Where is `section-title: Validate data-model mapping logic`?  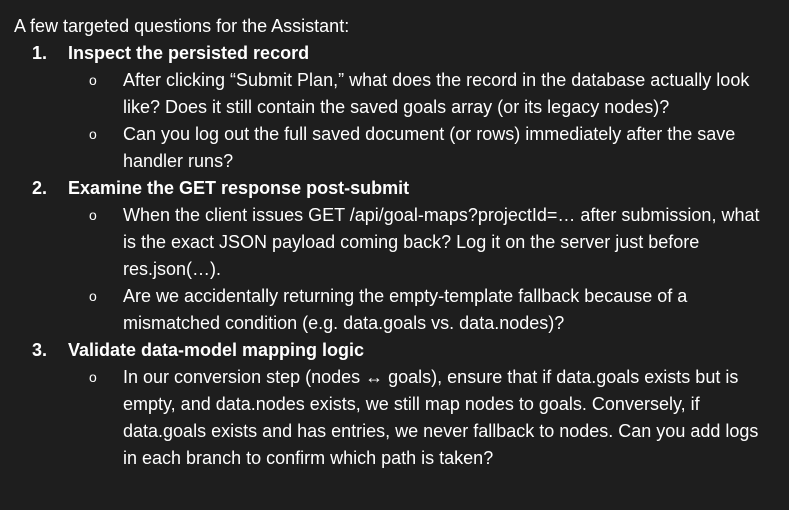 section-title: Validate data-model mapping logic is located at coordinates (216, 350).